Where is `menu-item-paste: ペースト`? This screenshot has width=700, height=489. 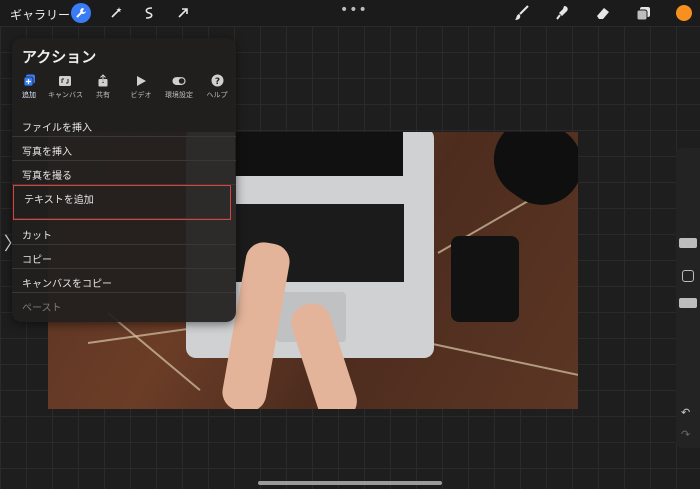
menu-item-paste: ペースト is located at coordinates (42, 308).